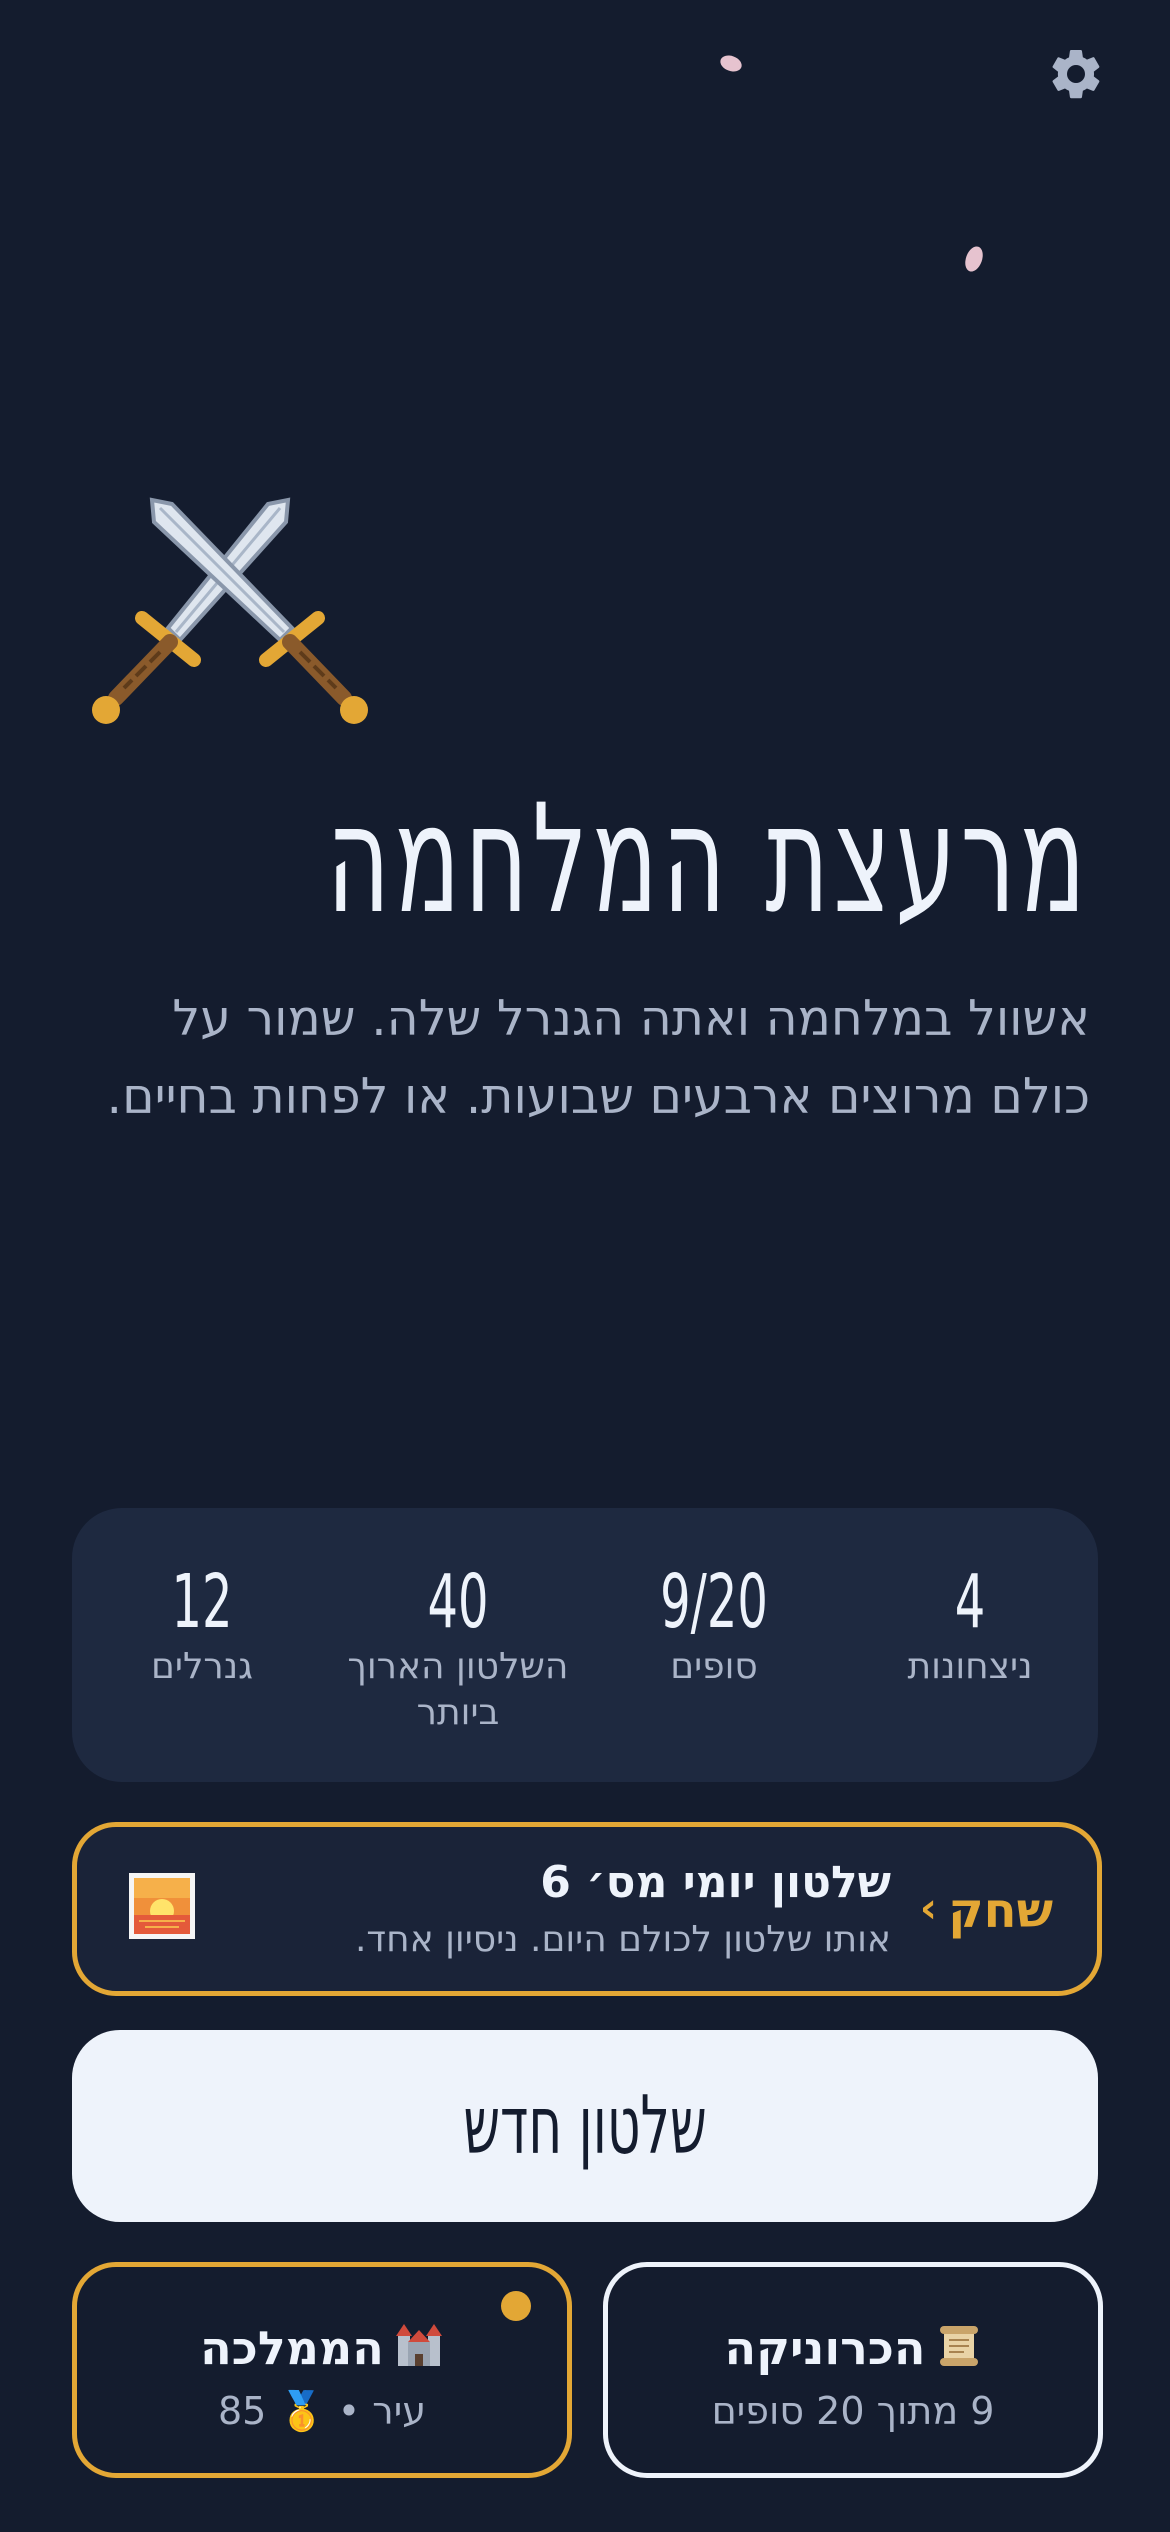 The height and width of the screenshot is (2532, 1170). Describe the element at coordinates (928, 1907) in the screenshot. I see `chevron-left-icon: ‹` at that location.